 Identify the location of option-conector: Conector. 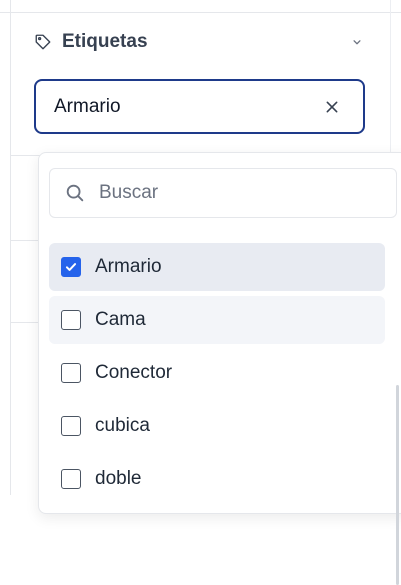
(217, 373).